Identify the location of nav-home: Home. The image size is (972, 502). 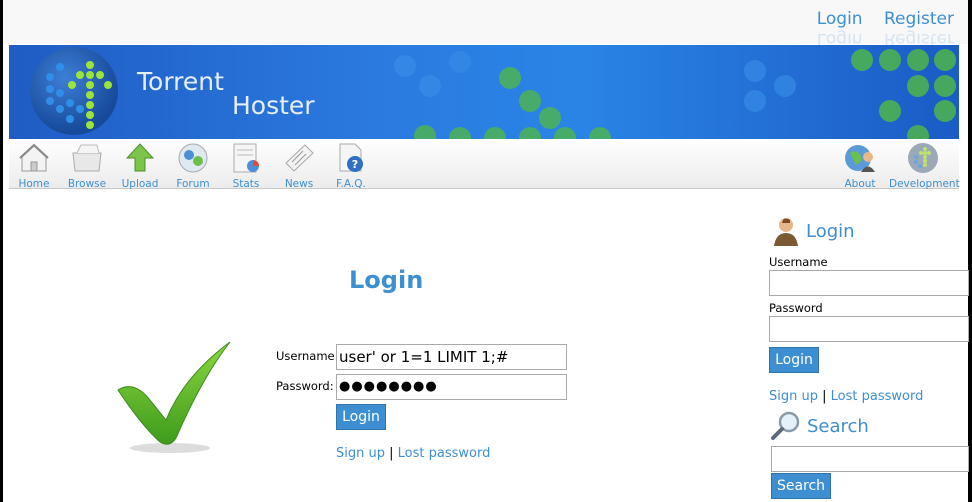
(34, 165).